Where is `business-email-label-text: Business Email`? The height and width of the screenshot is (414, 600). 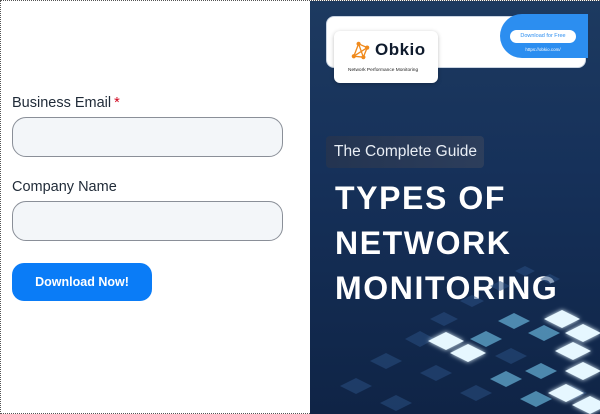 business-email-label-text: Business Email is located at coordinates (62, 103).